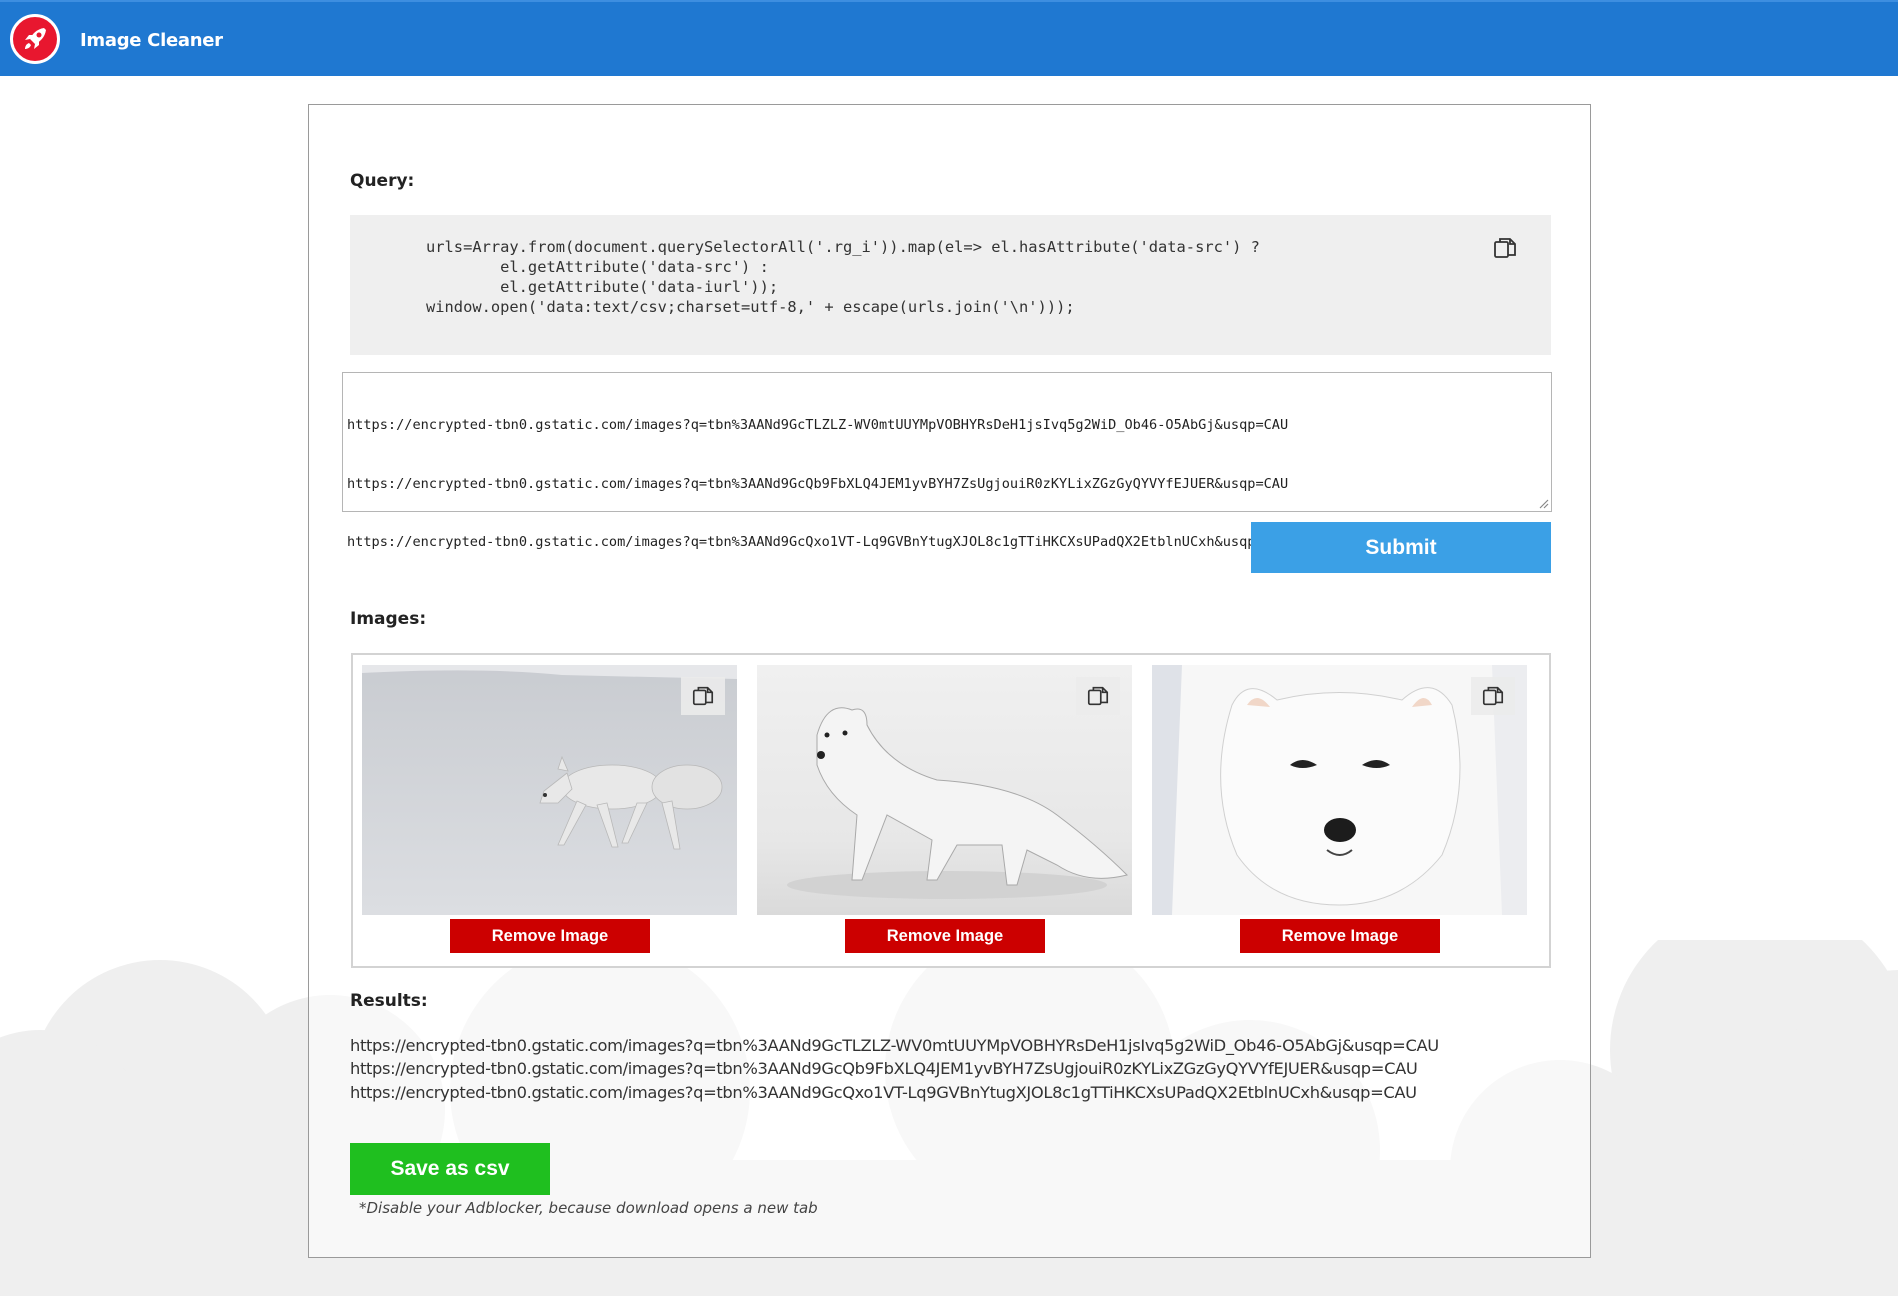 The image size is (1898, 1296). What do you see at coordinates (35, 39) in the screenshot?
I see `rocket-icon` at bounding box center [35, 39].